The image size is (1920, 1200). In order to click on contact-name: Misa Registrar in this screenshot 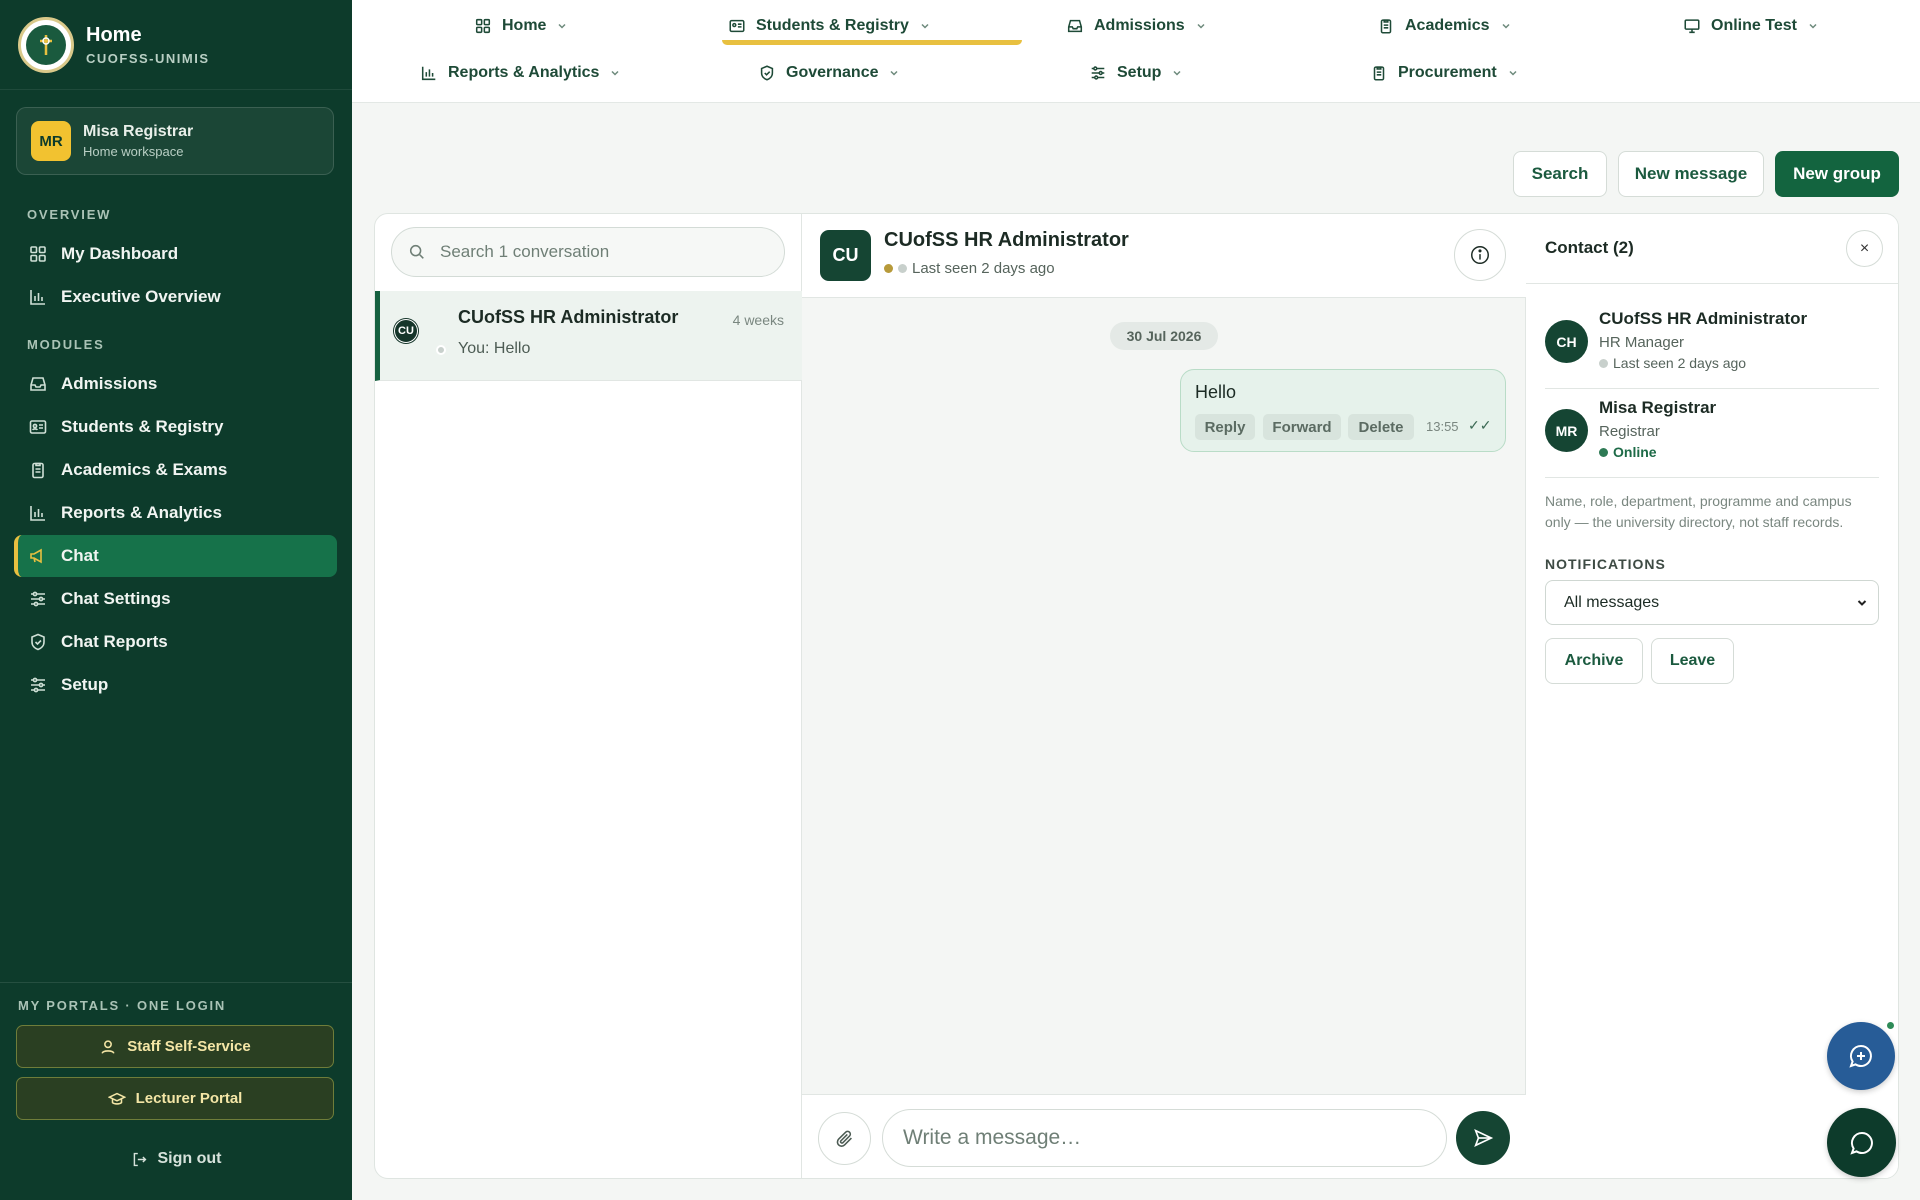, I will do `click(1658, 407)`.